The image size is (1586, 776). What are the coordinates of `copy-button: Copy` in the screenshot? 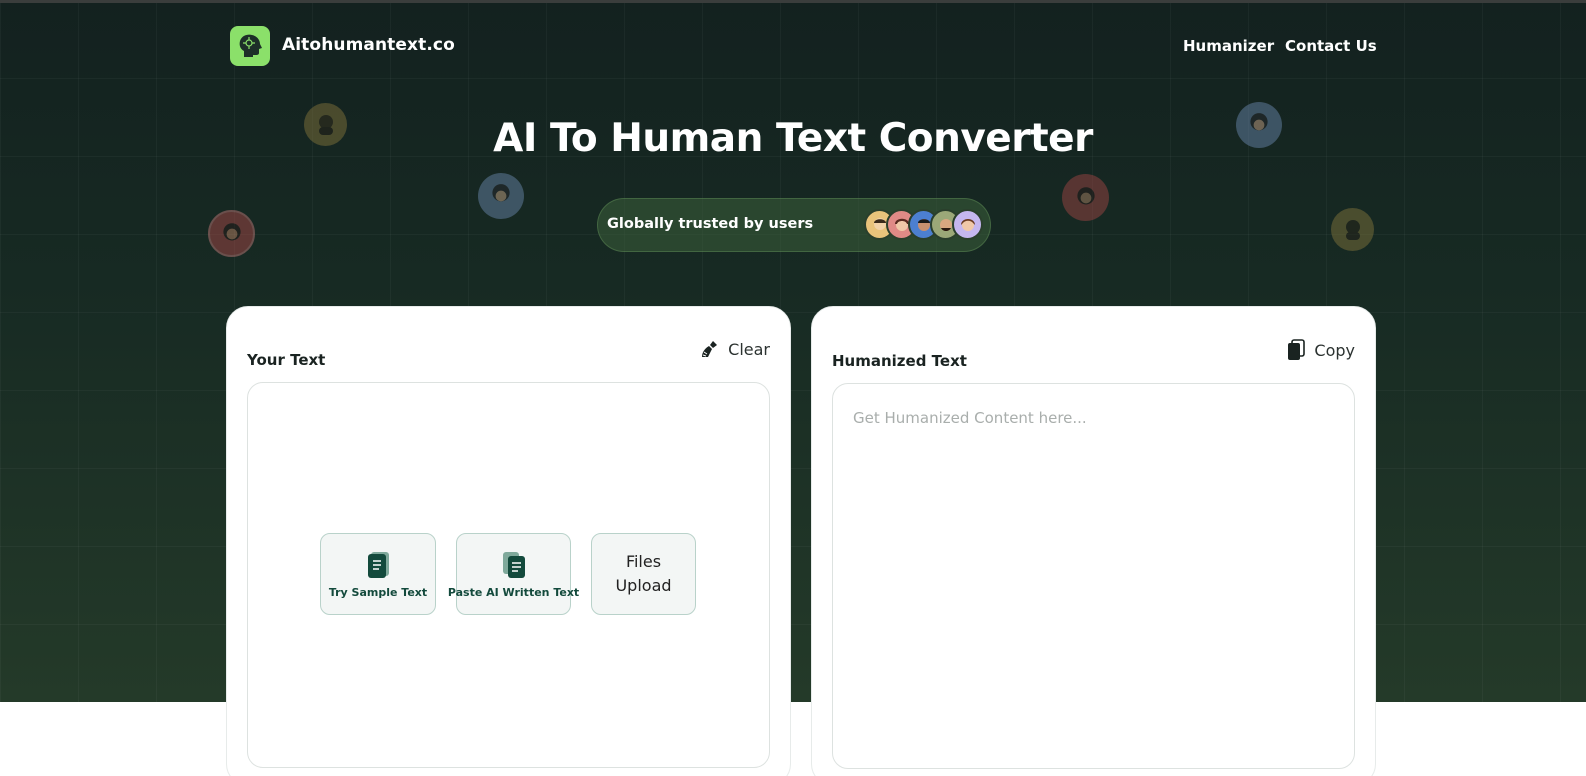 It's located at (1320, 350).